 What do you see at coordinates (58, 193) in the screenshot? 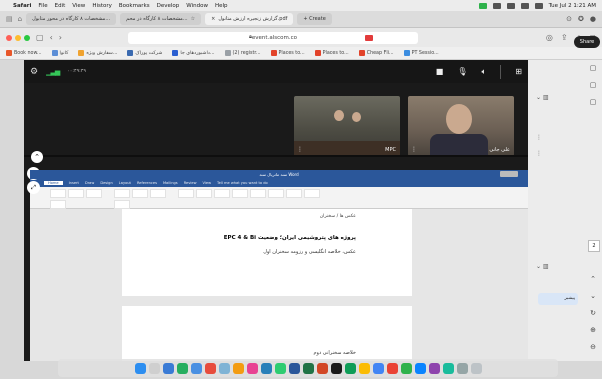
I see `font-family-select` at bounding box center [58, 193].